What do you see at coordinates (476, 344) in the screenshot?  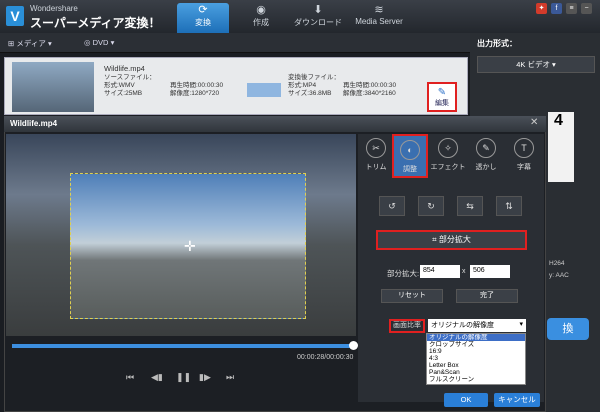 I see `ratio-option-crop: クロップサイズ` at bounding box center [476, 344].